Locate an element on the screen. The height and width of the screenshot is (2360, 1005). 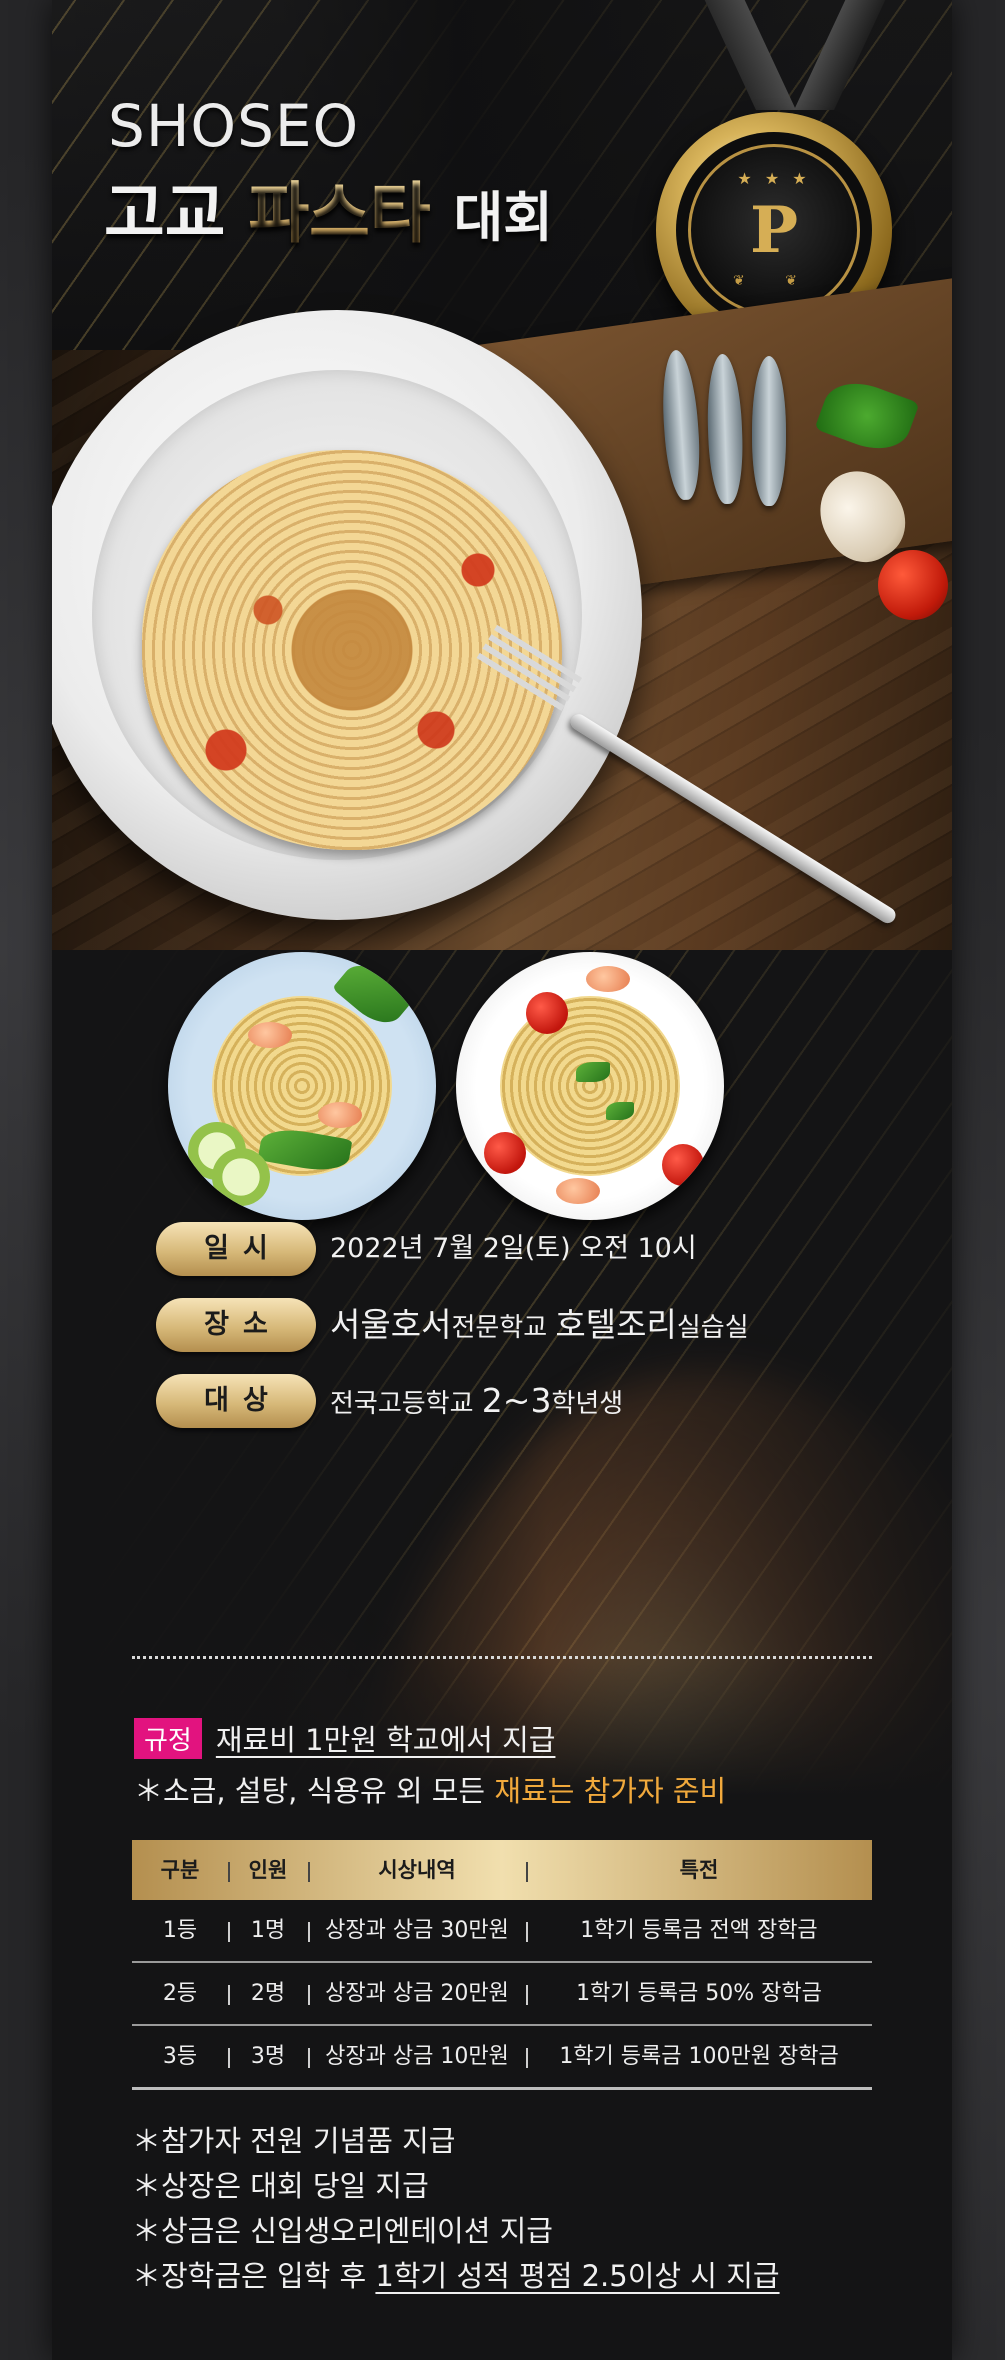
date-value: 2022년 7월 2일(토) 오전 10시 is located at coordinates (513, 1248).